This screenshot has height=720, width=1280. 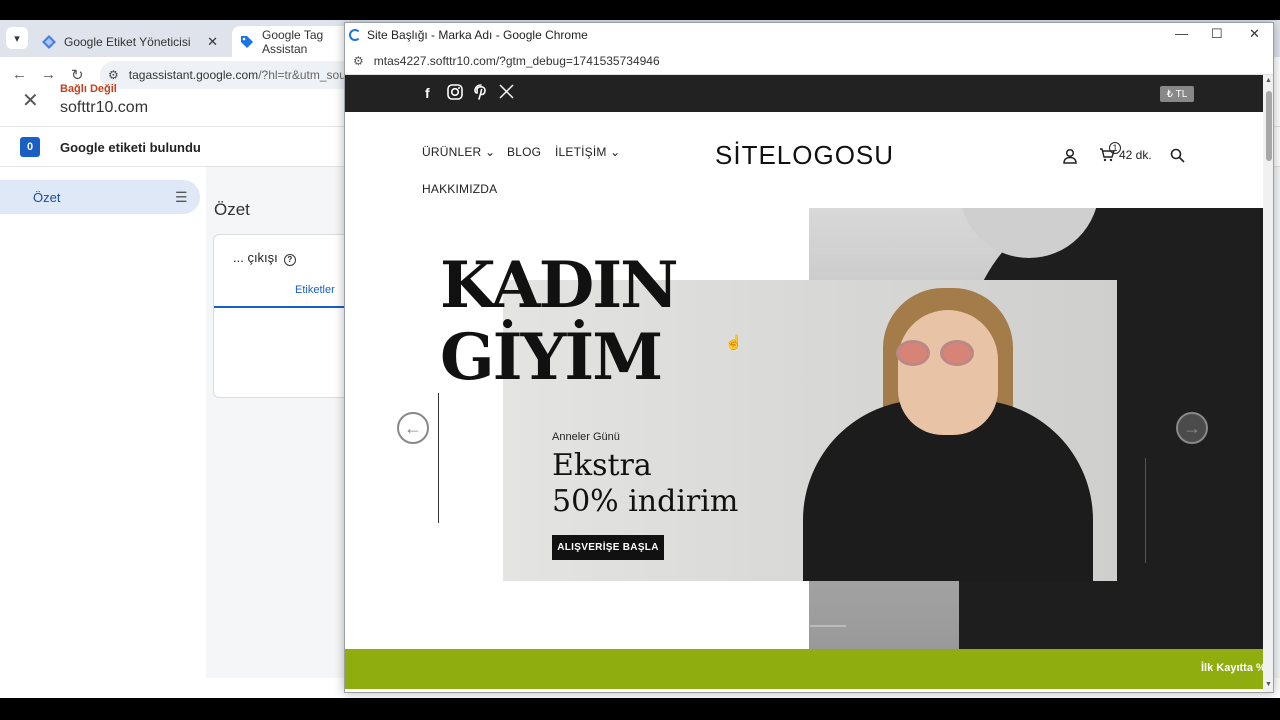 I want to click on tab-search-button: ▾, so click(x=17, y=38).